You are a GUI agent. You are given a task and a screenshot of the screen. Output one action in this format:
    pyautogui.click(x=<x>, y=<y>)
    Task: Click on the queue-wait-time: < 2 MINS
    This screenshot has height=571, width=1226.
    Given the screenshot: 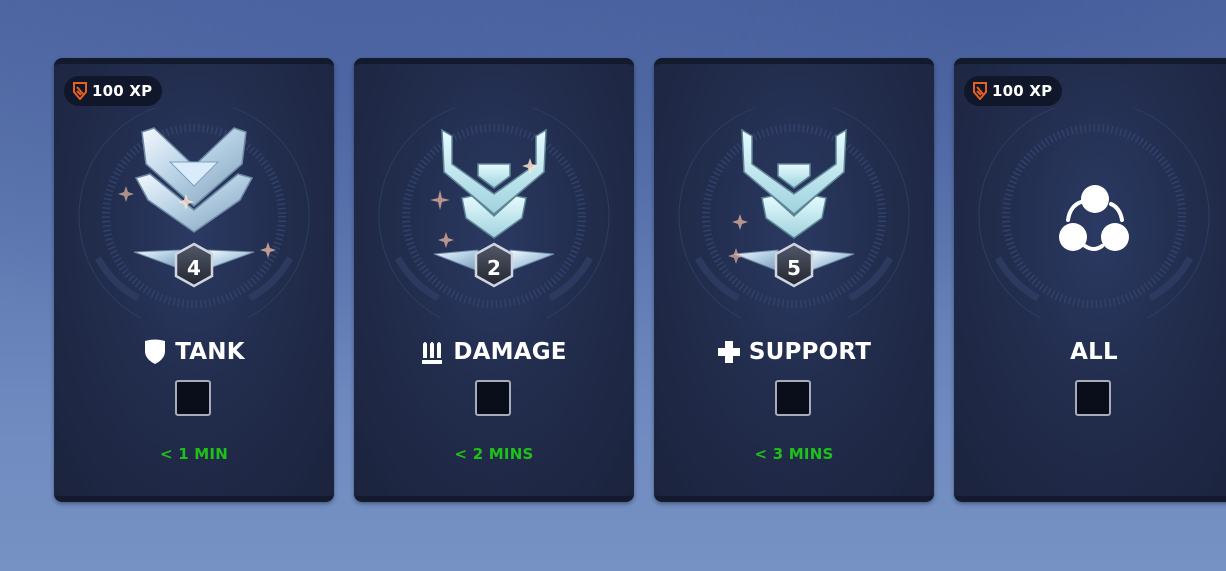 What is the action you would take?
    pyautogui.click(x=494, y=454)
    